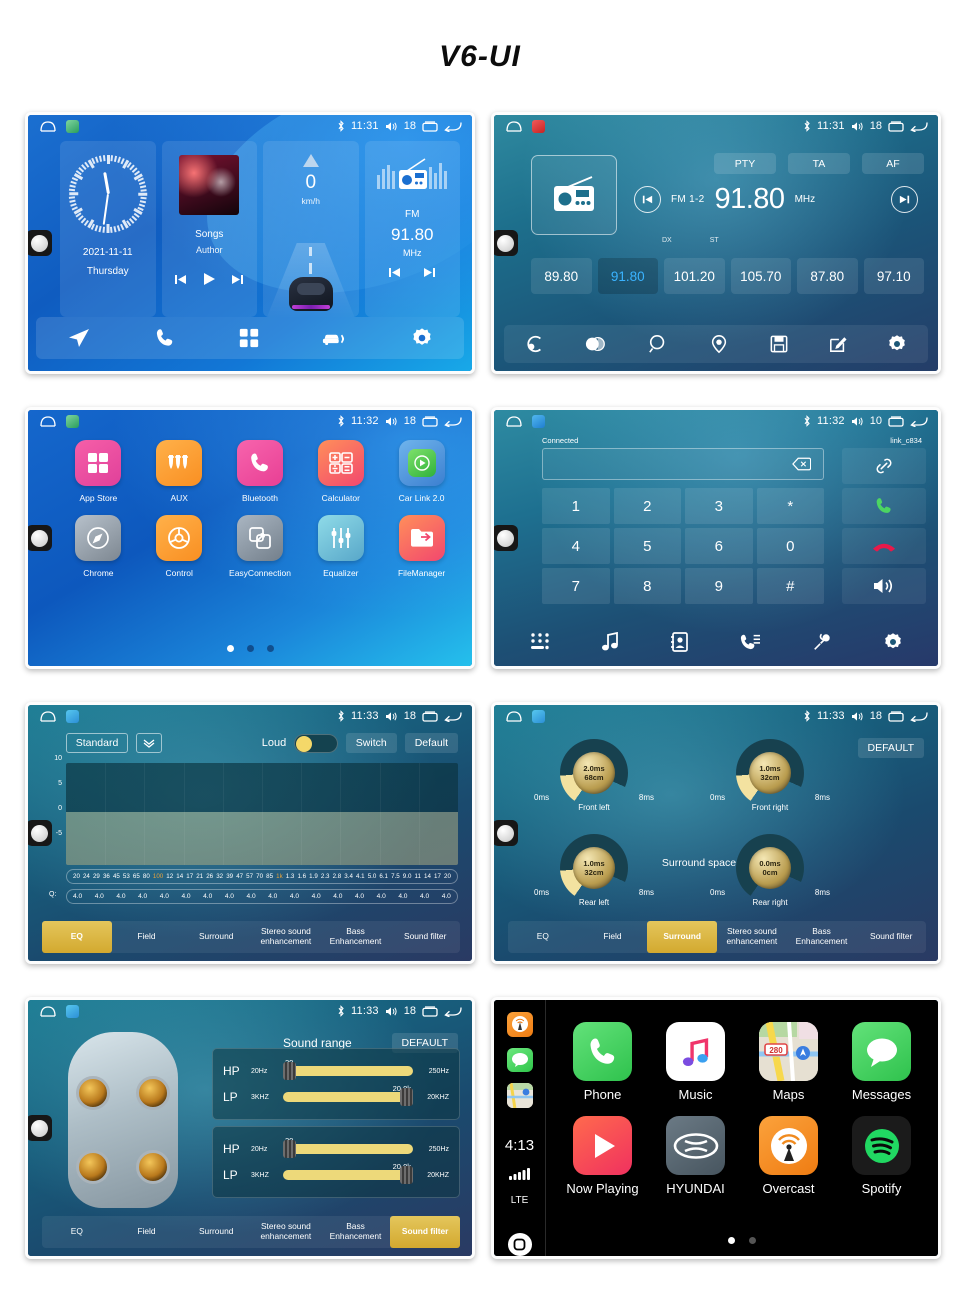  I want to click on app-item-control: Control, so click(179, 546).